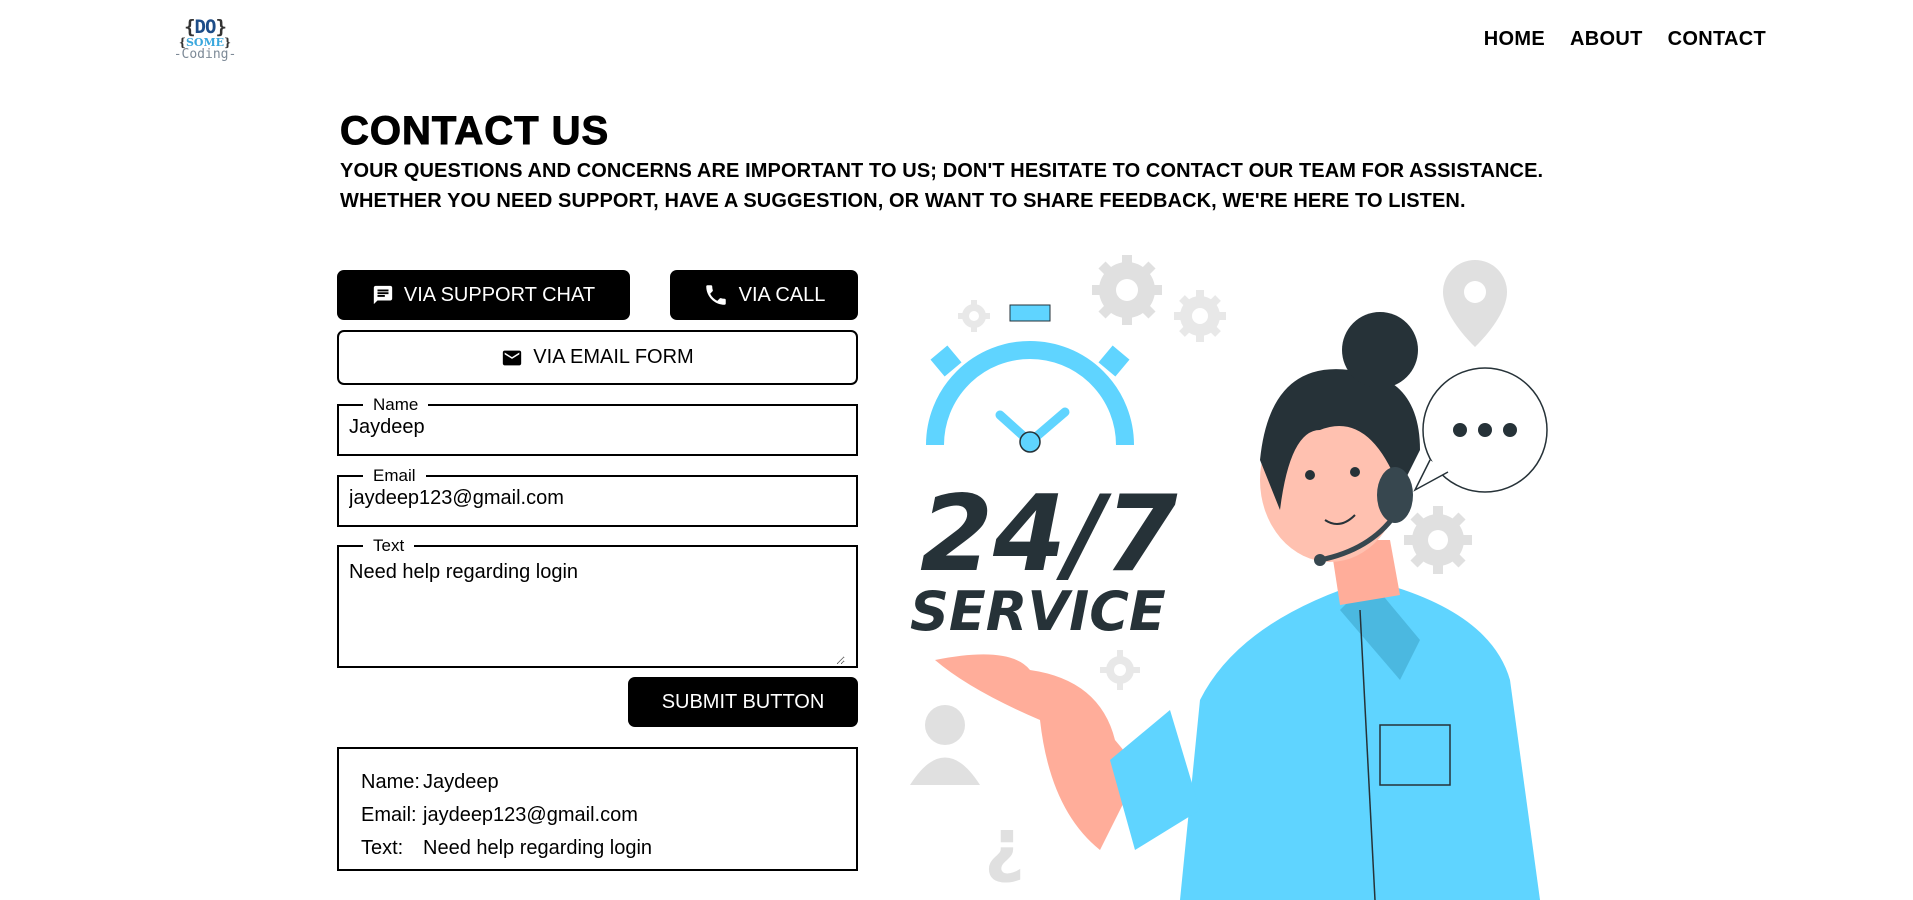 This screenshot has height=900, width=1913. I want to click on submit-button: SUBMIT BUTTON, so click(743, 702).